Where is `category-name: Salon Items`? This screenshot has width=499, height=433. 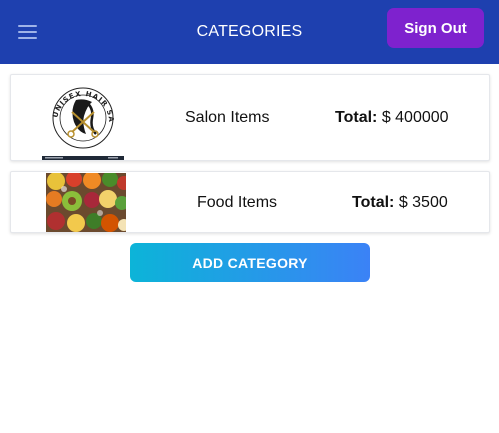
category-name: Salon Items is located at coordinates (227, 117).